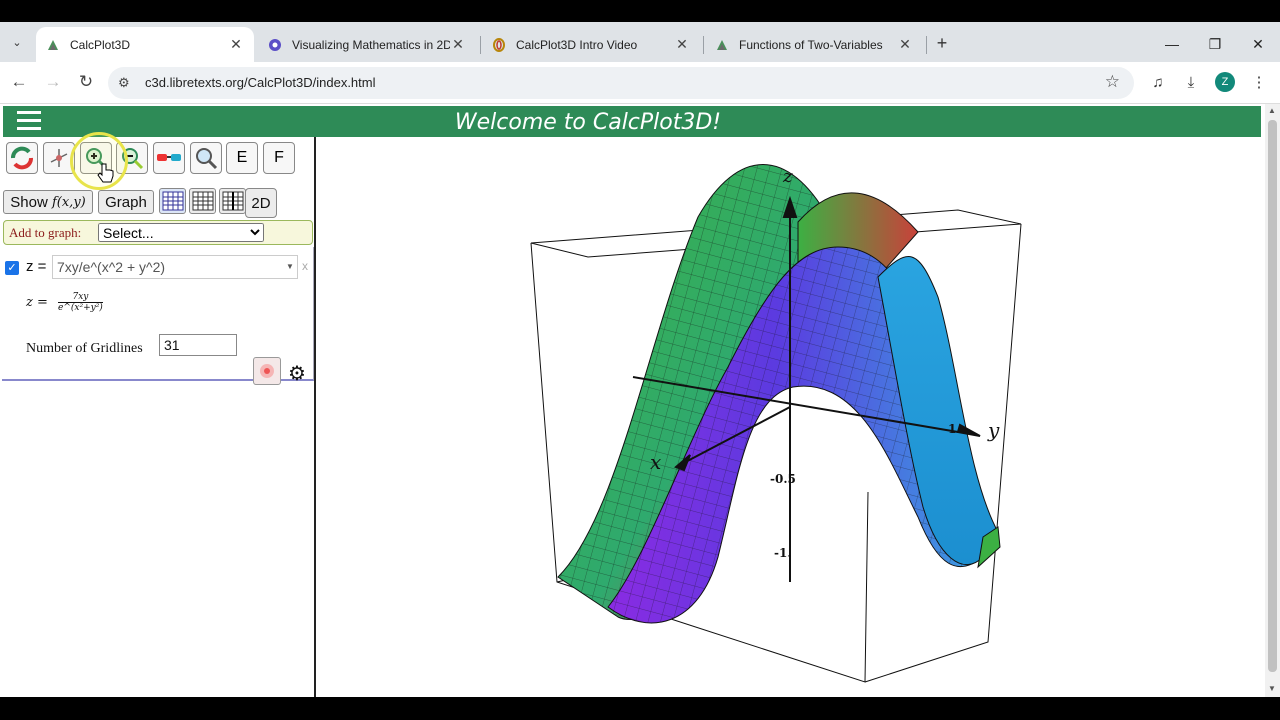 Image resolution: width=1280 pixels, height=720 pixels. What do you see at coordinates (811, 44) in the screenshot?
I see `tab-title: Functions of Two-Variables` at bounding box center [811, 44].